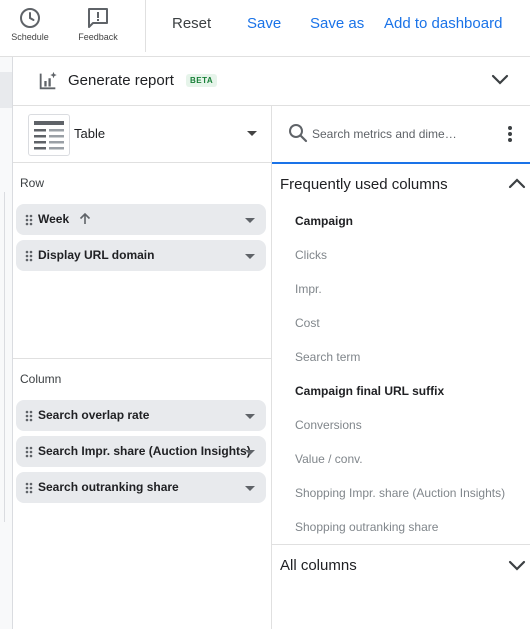 This screenshot has height=629, width=530. Describe the element at coordinates (90, 133) in the screenshot. I see `visualization-label: Table` at that location.